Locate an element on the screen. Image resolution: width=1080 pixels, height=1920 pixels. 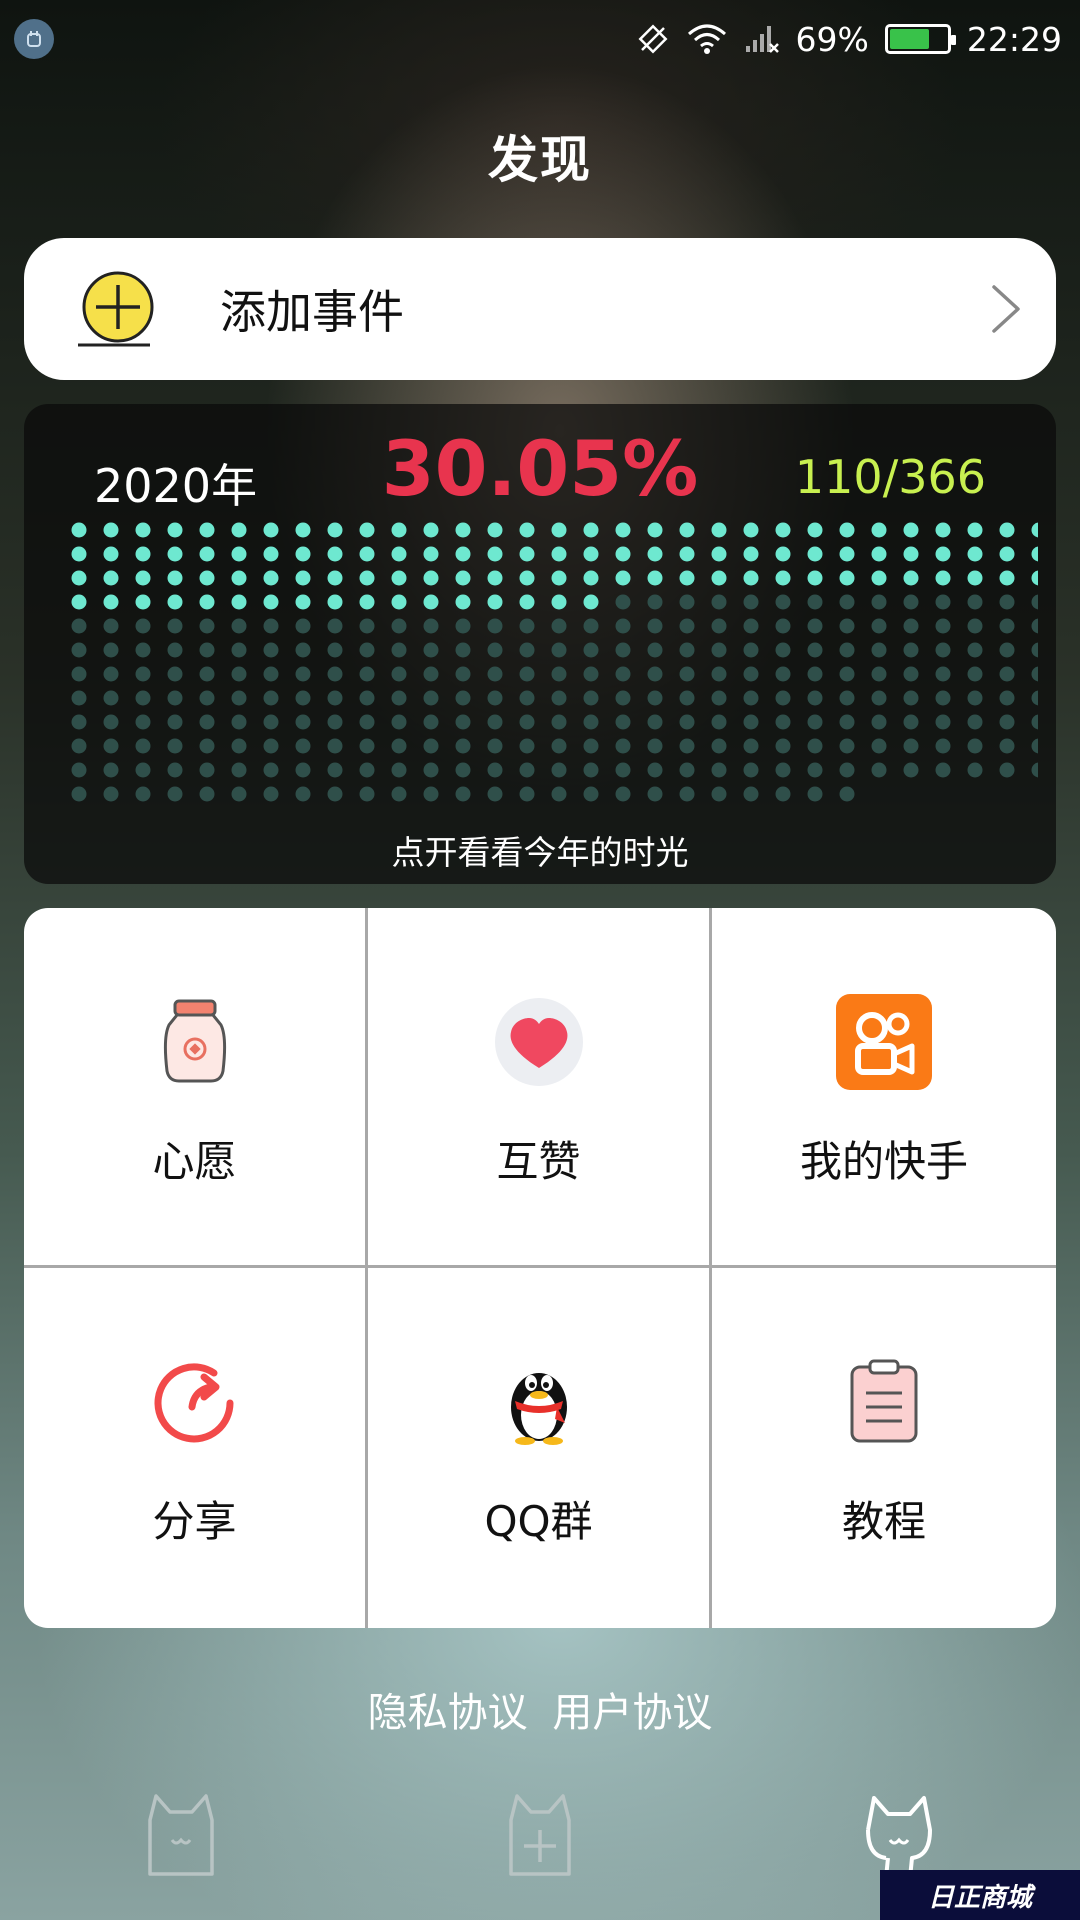
clipboard-icon is located at coordinates (884, 1402).